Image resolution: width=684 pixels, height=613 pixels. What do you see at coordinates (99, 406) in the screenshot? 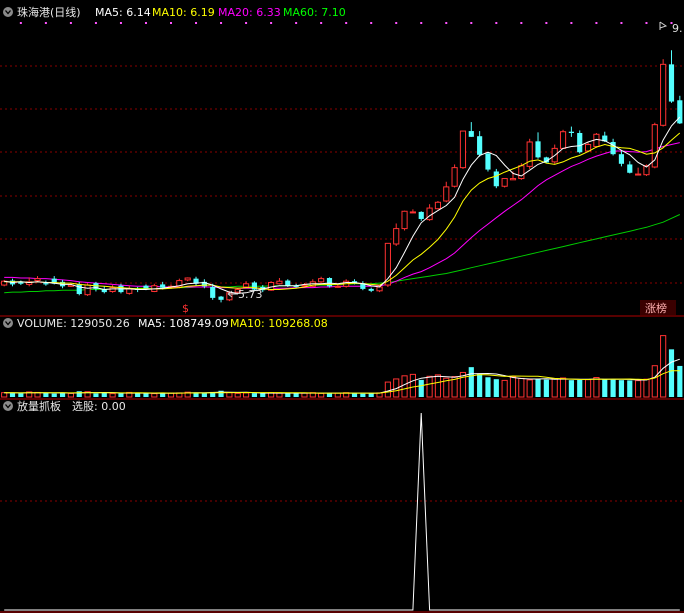
I see `indicator-value: 选股: 0.00` at bounding box center [99, 406].